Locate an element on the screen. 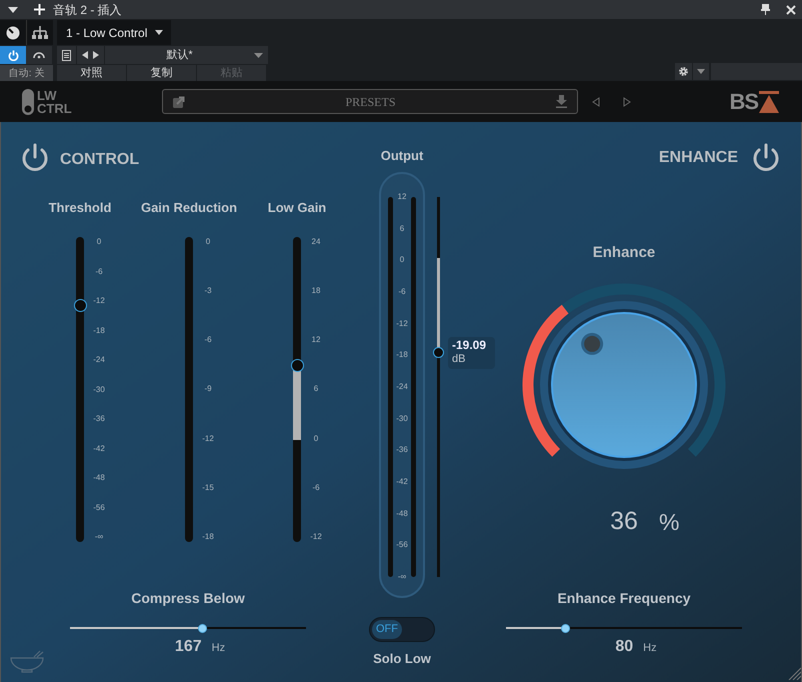 This screenshot has height=682, width=802. next-icon is located at coordinates (96, 55).